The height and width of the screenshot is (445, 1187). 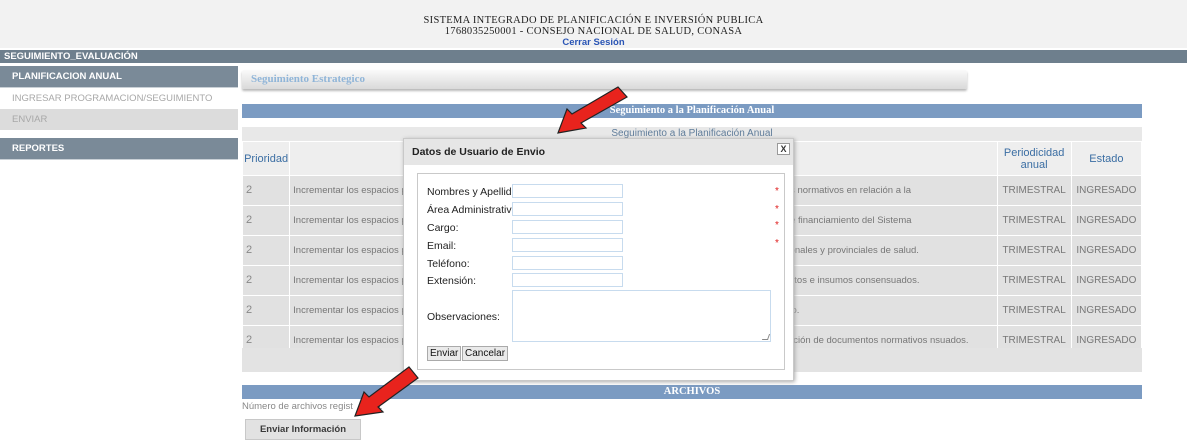 I want to click on col-prioridad: Prioridad, so click(x=266, y=158).